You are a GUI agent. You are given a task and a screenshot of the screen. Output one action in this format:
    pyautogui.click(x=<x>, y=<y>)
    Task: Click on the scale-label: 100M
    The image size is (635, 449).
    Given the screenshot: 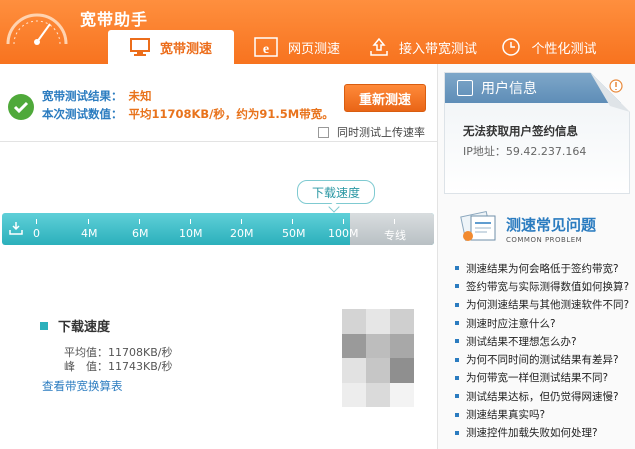 What is the action you would take?
    pyautogui.click(x=343, y=233)
    